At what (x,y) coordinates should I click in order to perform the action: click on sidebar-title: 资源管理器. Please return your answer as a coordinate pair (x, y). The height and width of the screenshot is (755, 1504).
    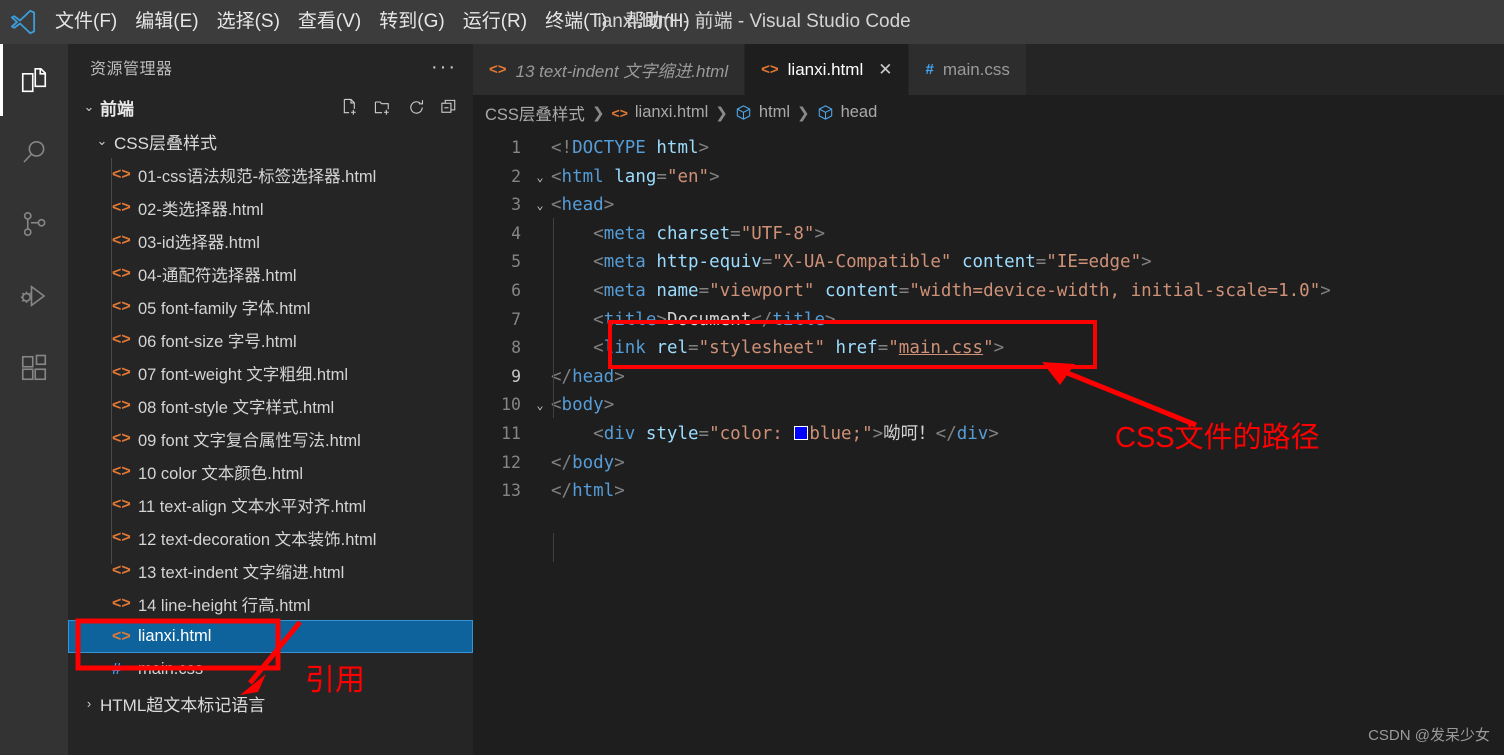
    Looking at the image, I should click on (131, 69).